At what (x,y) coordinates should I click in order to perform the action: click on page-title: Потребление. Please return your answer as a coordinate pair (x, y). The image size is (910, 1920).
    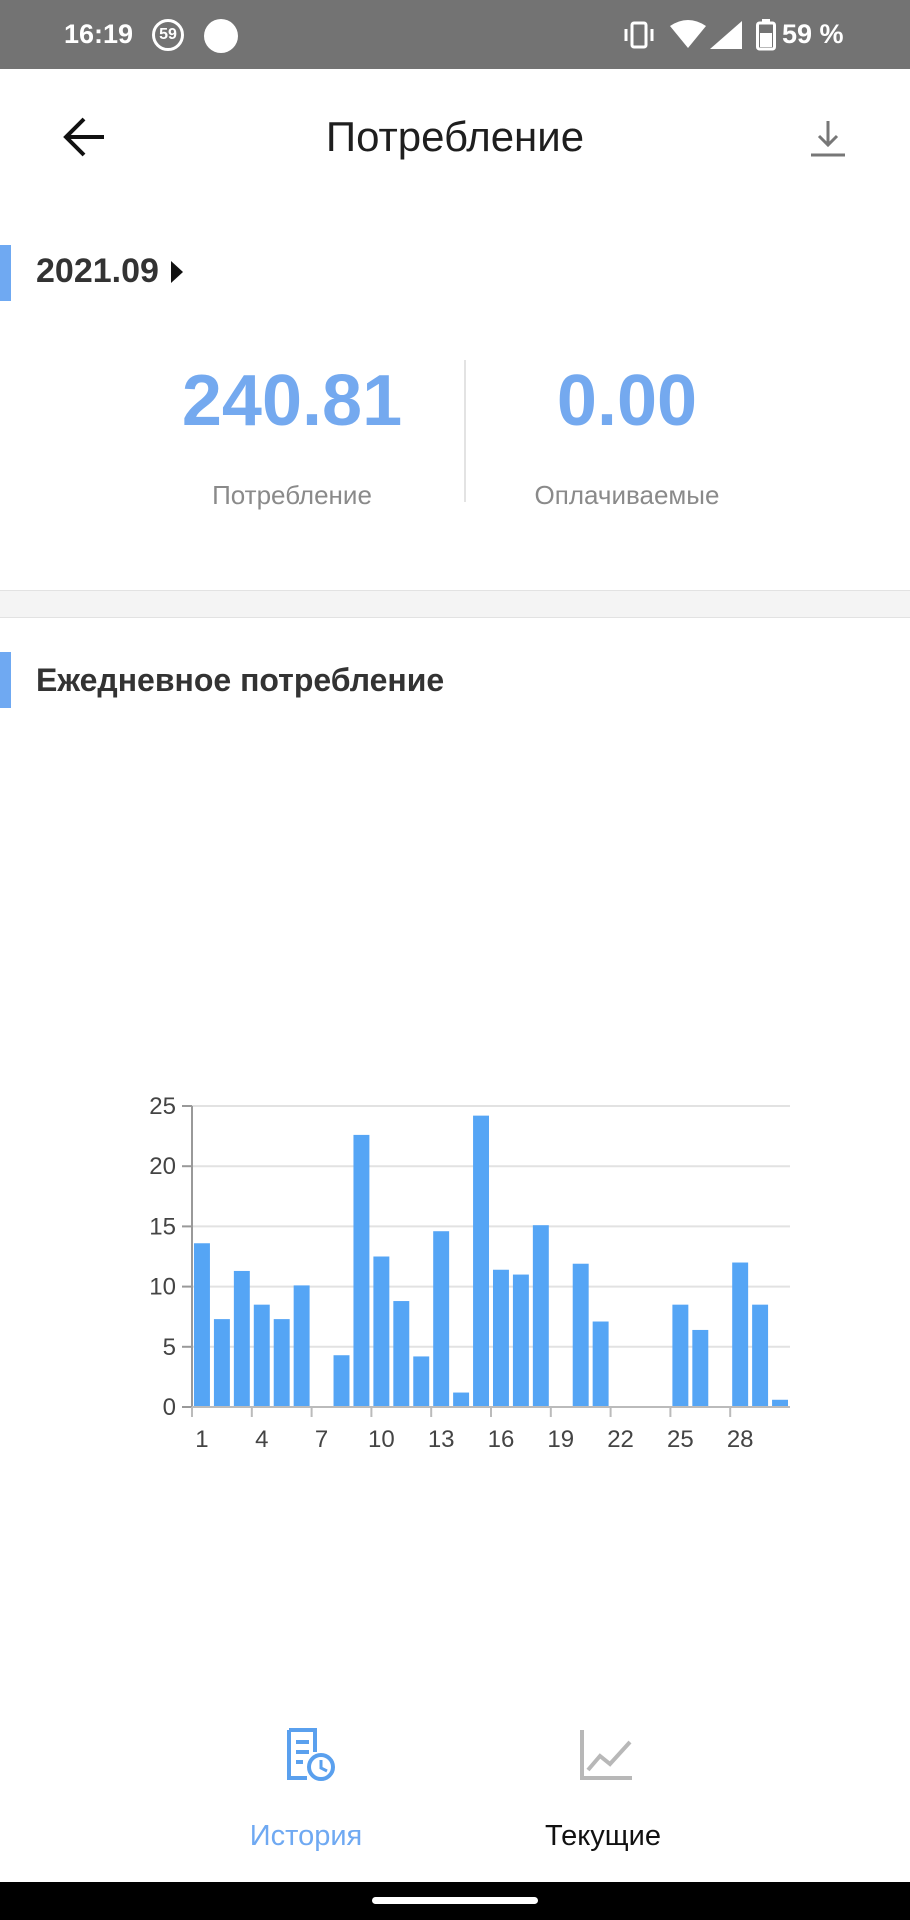
    Looking at the image, I should click on (455, 136).